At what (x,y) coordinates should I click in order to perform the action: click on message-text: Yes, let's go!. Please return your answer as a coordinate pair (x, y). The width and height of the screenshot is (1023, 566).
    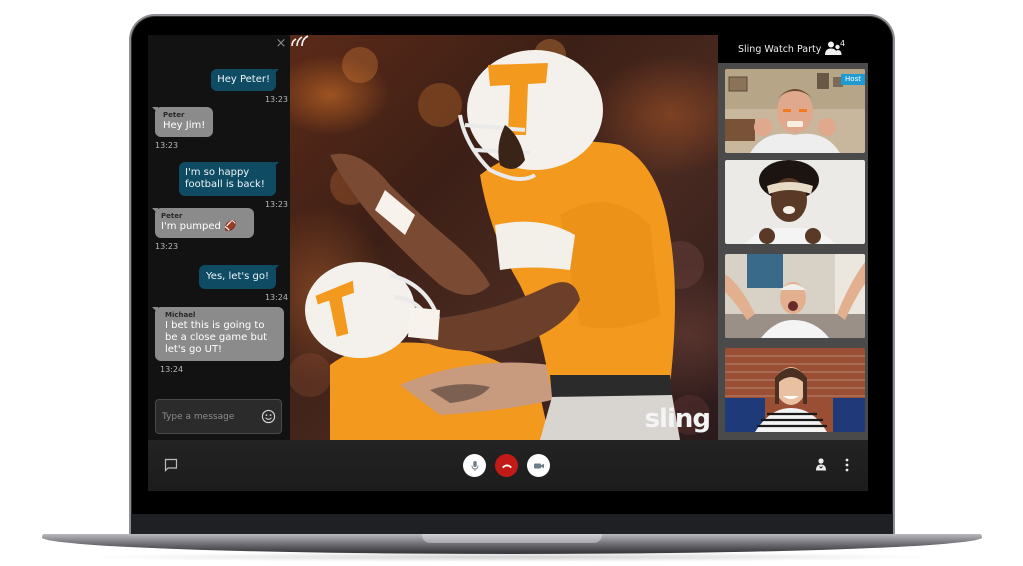
    Looking at the image, I should click on (237, 276).